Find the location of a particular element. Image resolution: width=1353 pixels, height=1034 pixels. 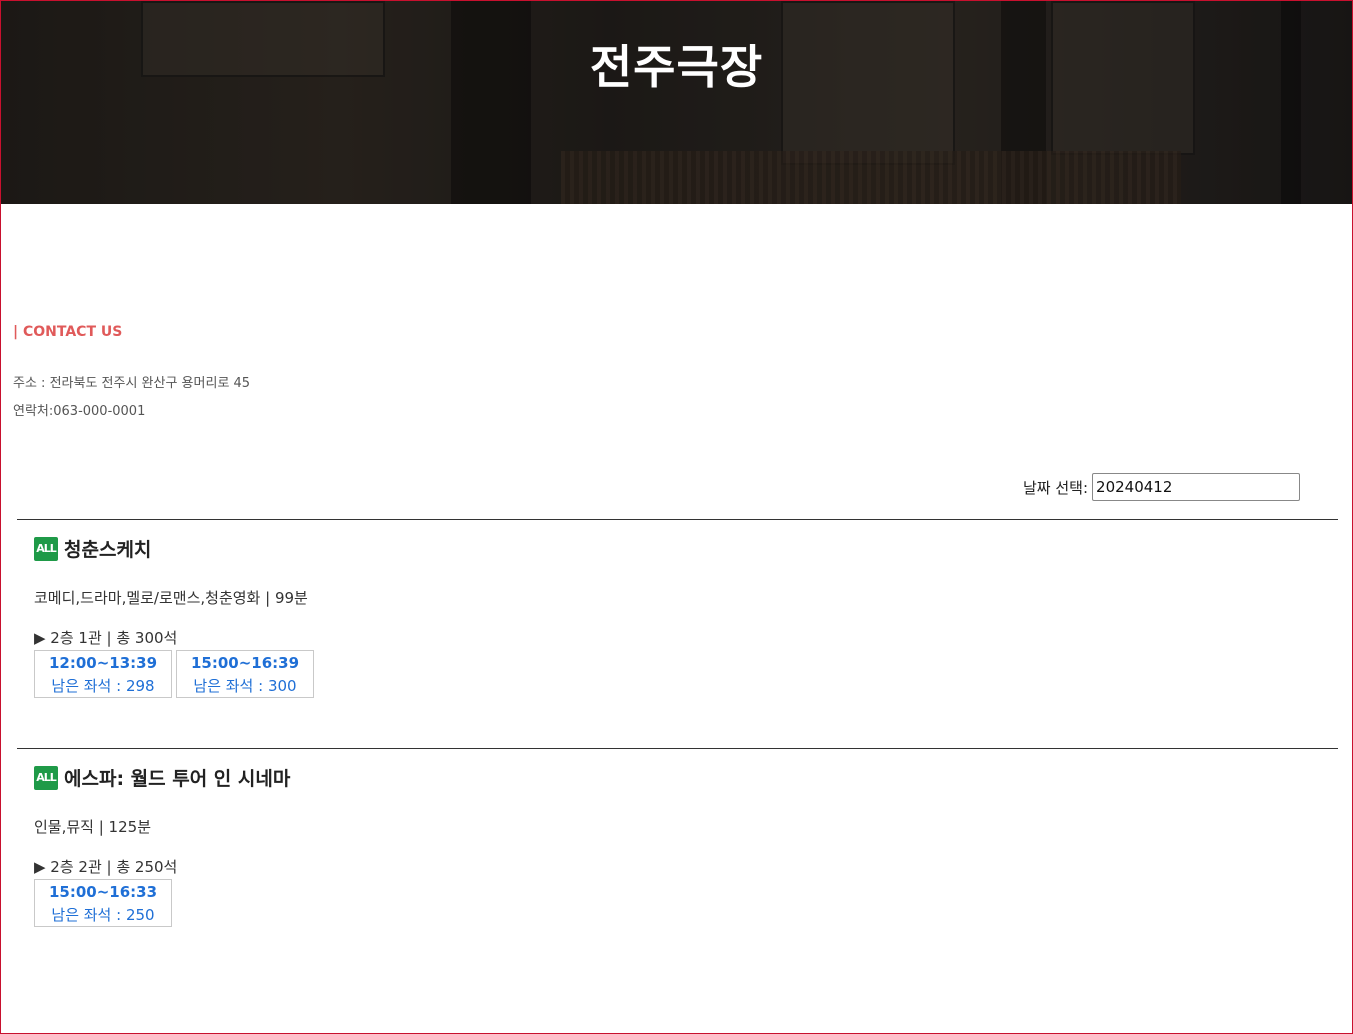

hall-info: ▶ 2층 2관 | 총 250석 is located at coordinates (106, 867).